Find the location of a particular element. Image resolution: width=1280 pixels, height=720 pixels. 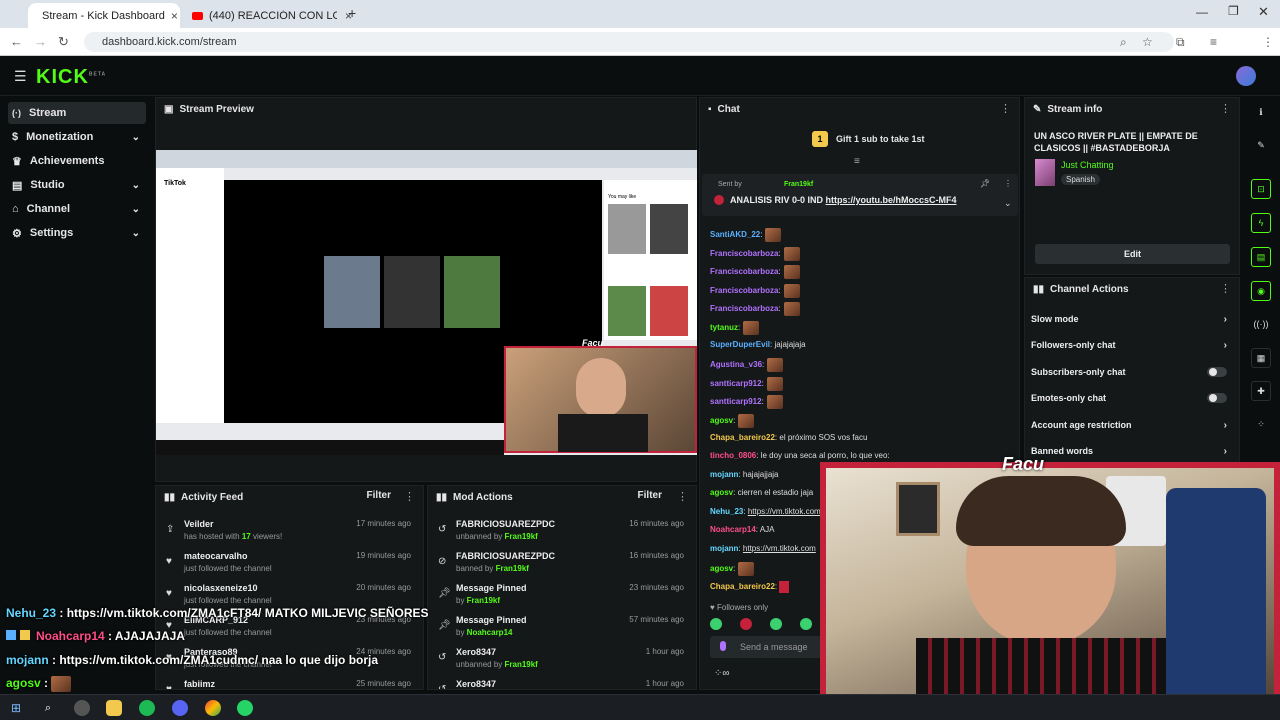

chat-username: Nehu_23 is located at coordinates (726, 511).